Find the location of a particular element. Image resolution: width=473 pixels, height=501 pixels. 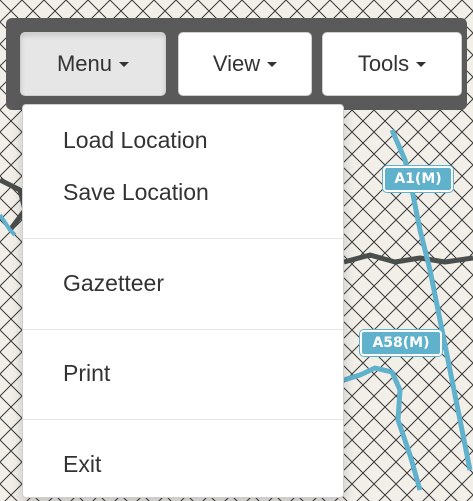

menu-item-save-location: Save Location is located at coordinates (183, 192).